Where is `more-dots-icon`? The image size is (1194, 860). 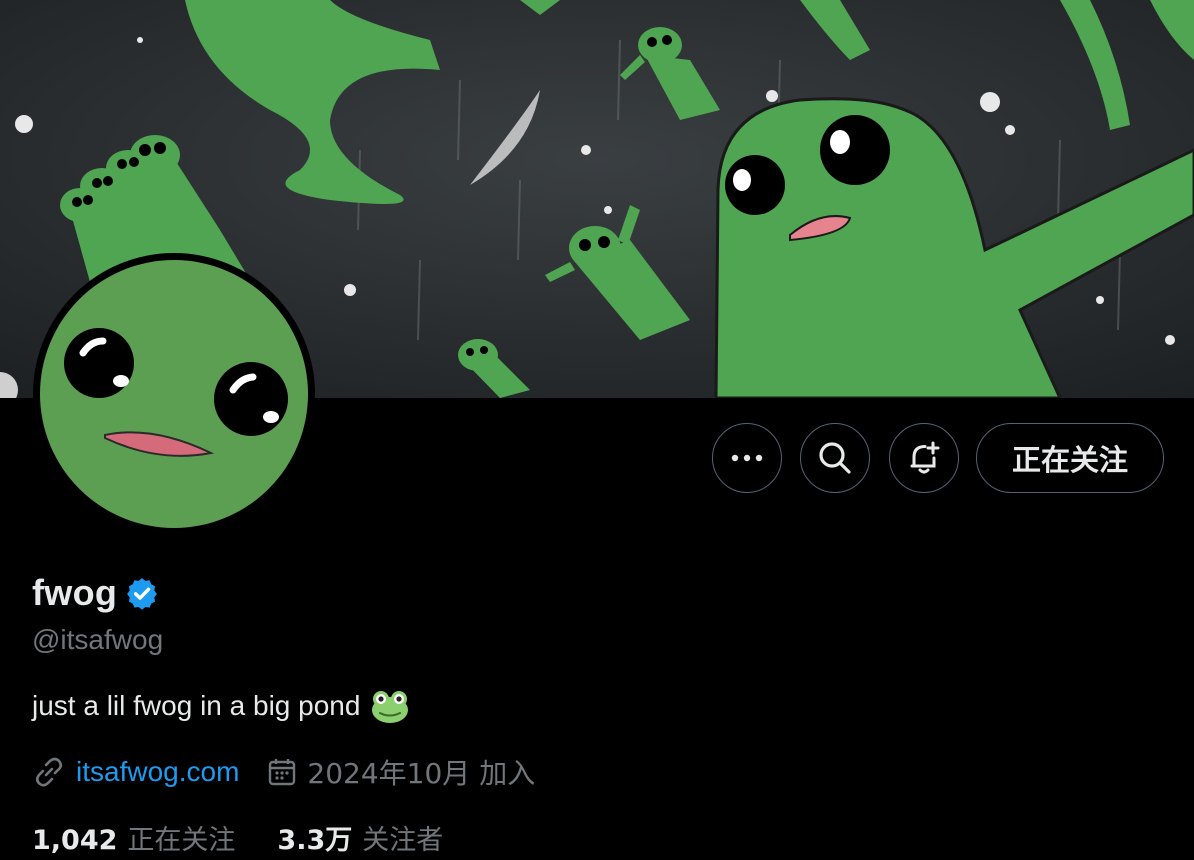
more-dots-icon is located at coordinates (747, 458).